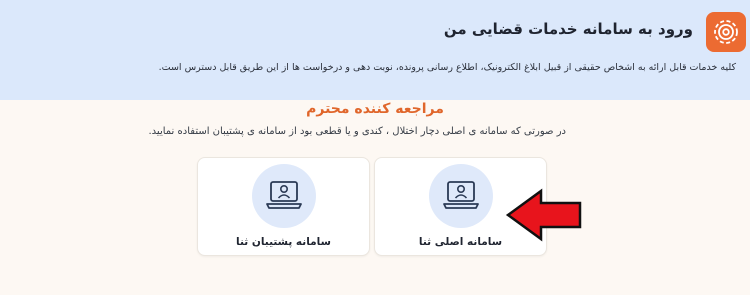 The image size is (750, 295). Describe the element at coordinates (375, 109) in the screenshot. I see `notice-title: مراجعه کننده محترم` at that location.